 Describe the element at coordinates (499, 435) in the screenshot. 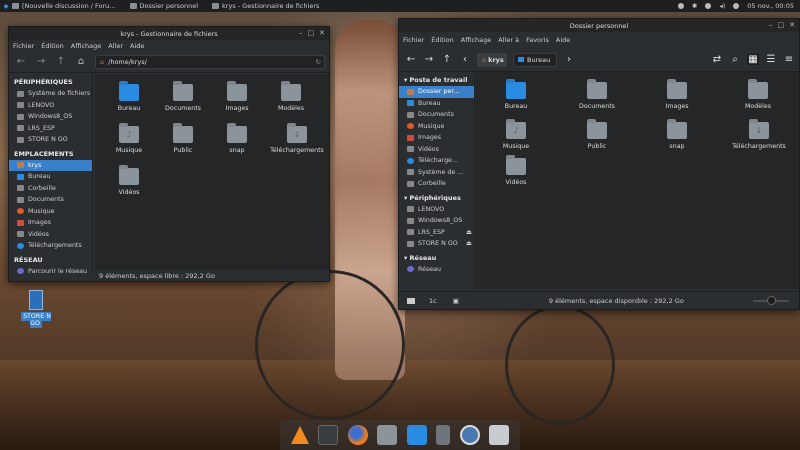

I see `file-manager-icon` at that location.